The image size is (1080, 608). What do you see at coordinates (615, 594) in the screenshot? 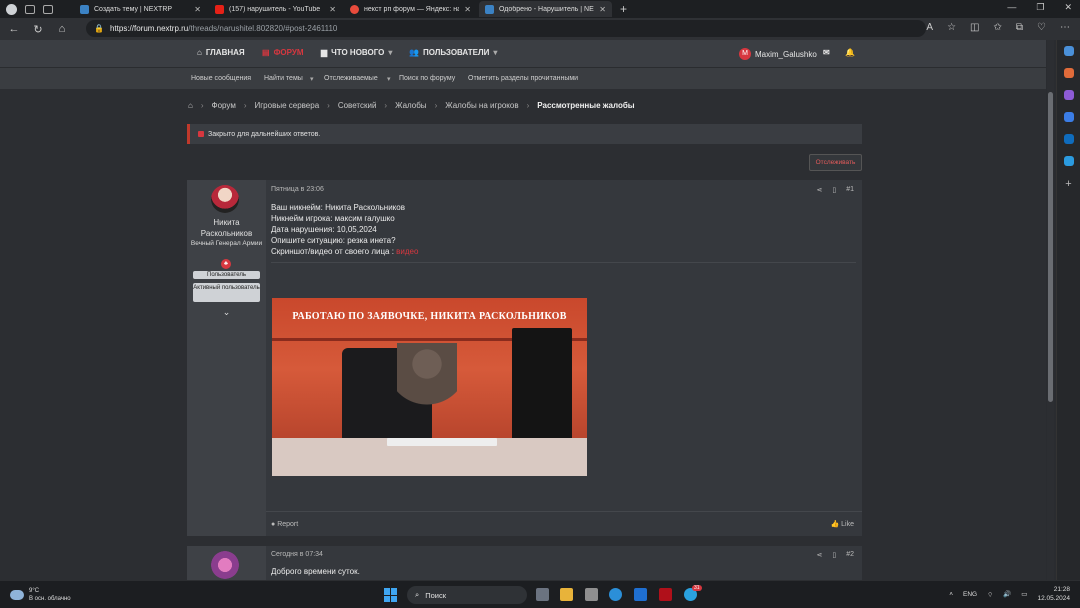
I see `edge-icon` at bounding box center [615, 594].